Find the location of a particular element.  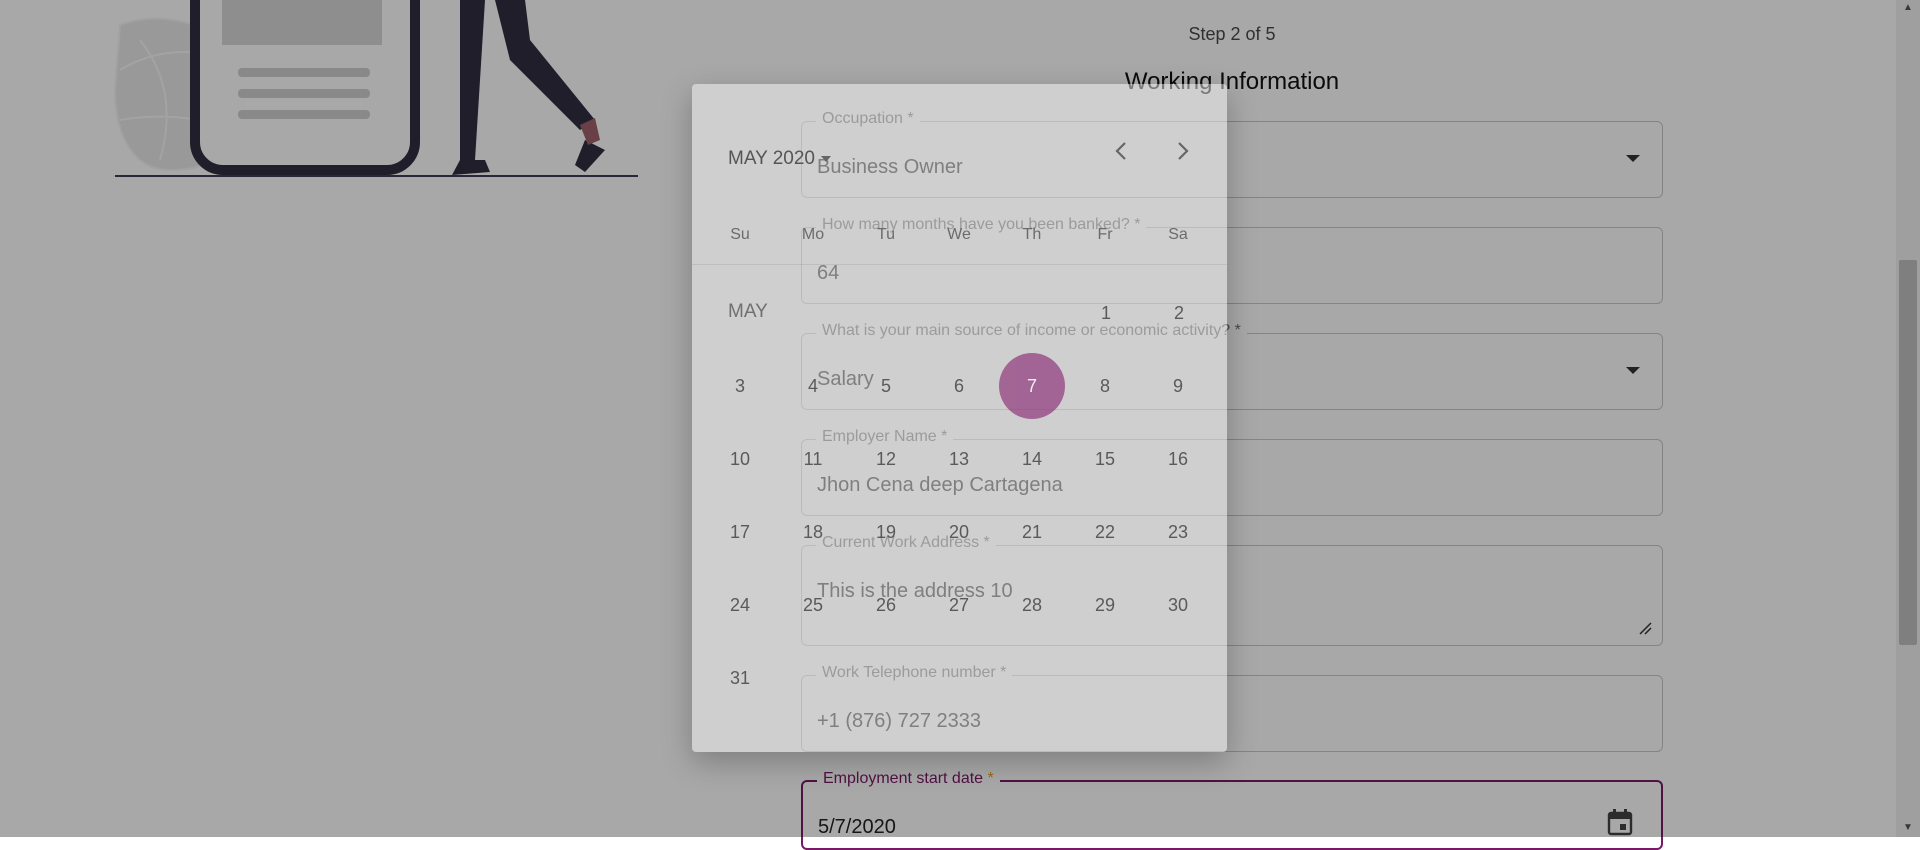

calendar-day: 26 is located at coordinates (886, 605).